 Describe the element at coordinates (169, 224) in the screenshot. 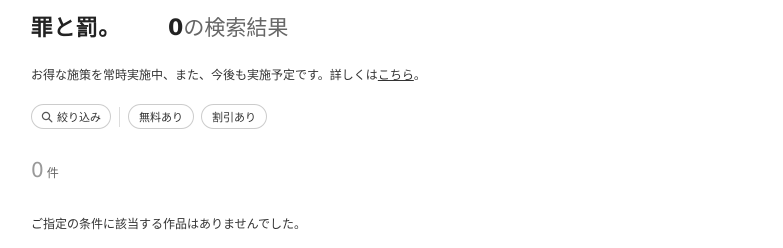

I see `empty-results-message: ご指定の条件に該当する作品はありませんでした。` at that location.